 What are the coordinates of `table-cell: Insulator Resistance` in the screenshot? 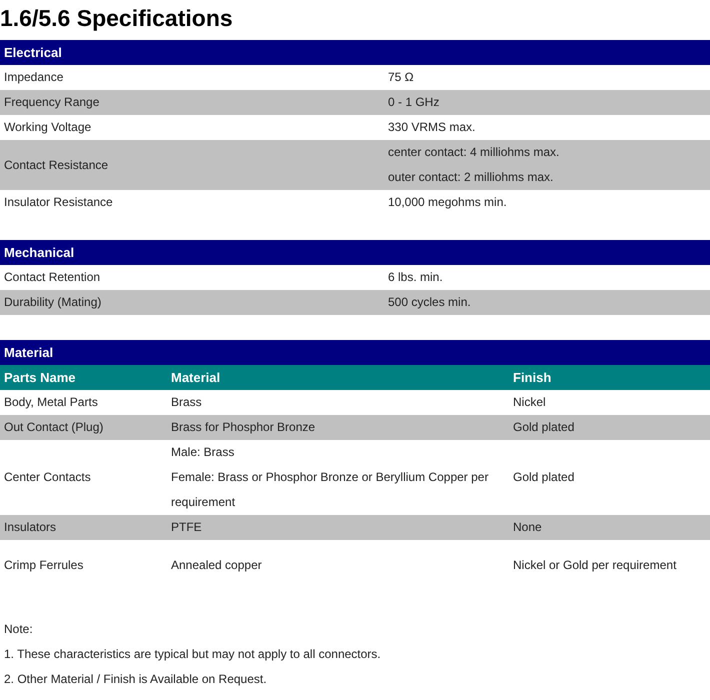 It's located at (58, 202).